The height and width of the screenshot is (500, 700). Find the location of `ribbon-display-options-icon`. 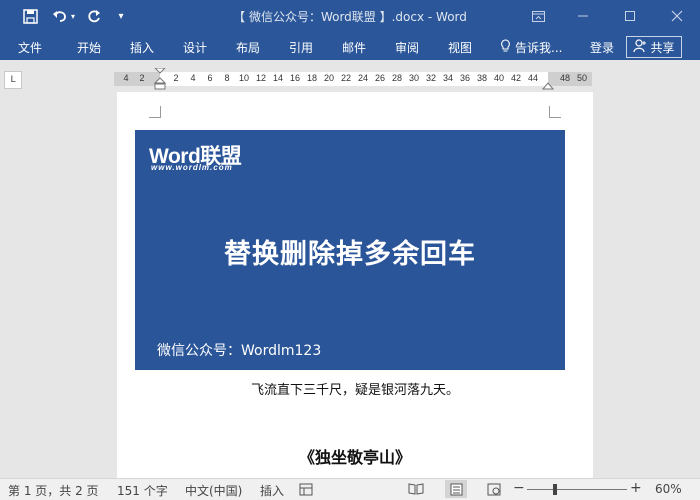

ribbon-display-options-icon is located at coordinates (538, 16).